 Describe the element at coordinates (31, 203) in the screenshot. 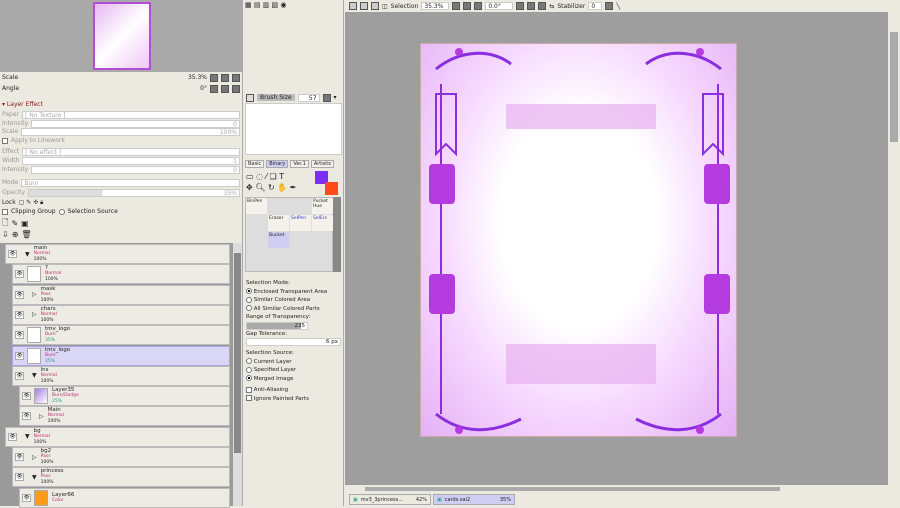

I see `lock-icons: ▢ ✎ ✣ 🔒︎` at that location.